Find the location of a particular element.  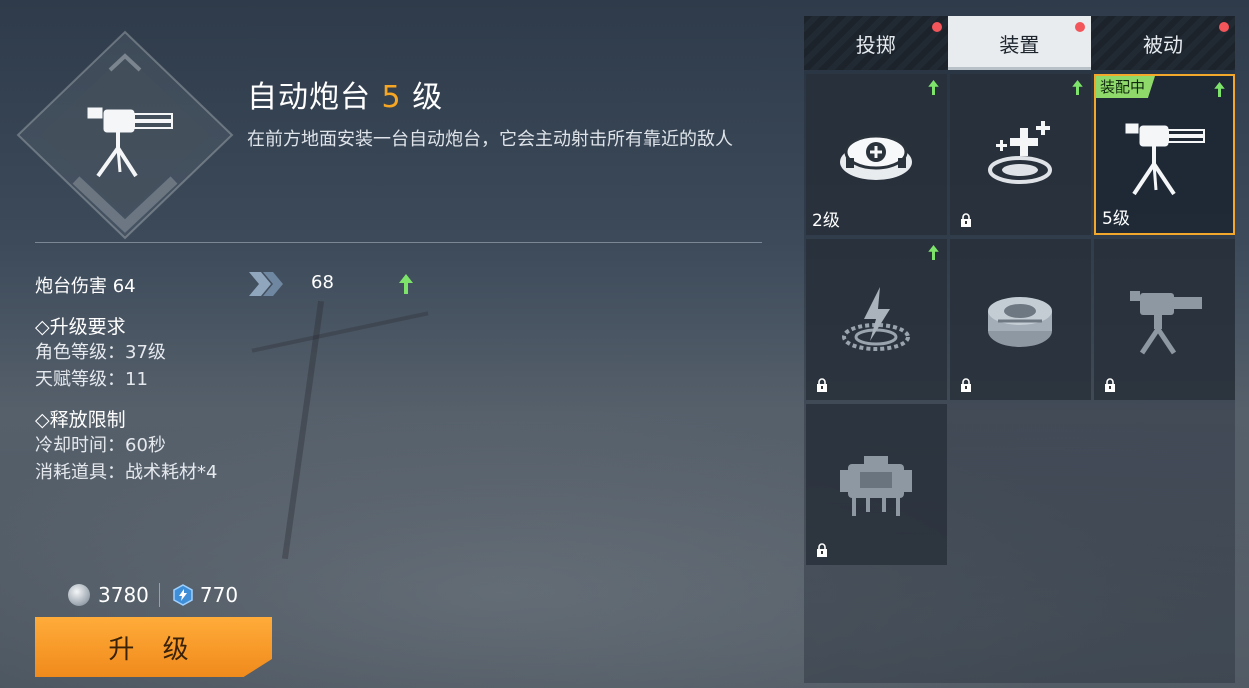

heavy-turret-icon is located at coordinates (1166, 323).